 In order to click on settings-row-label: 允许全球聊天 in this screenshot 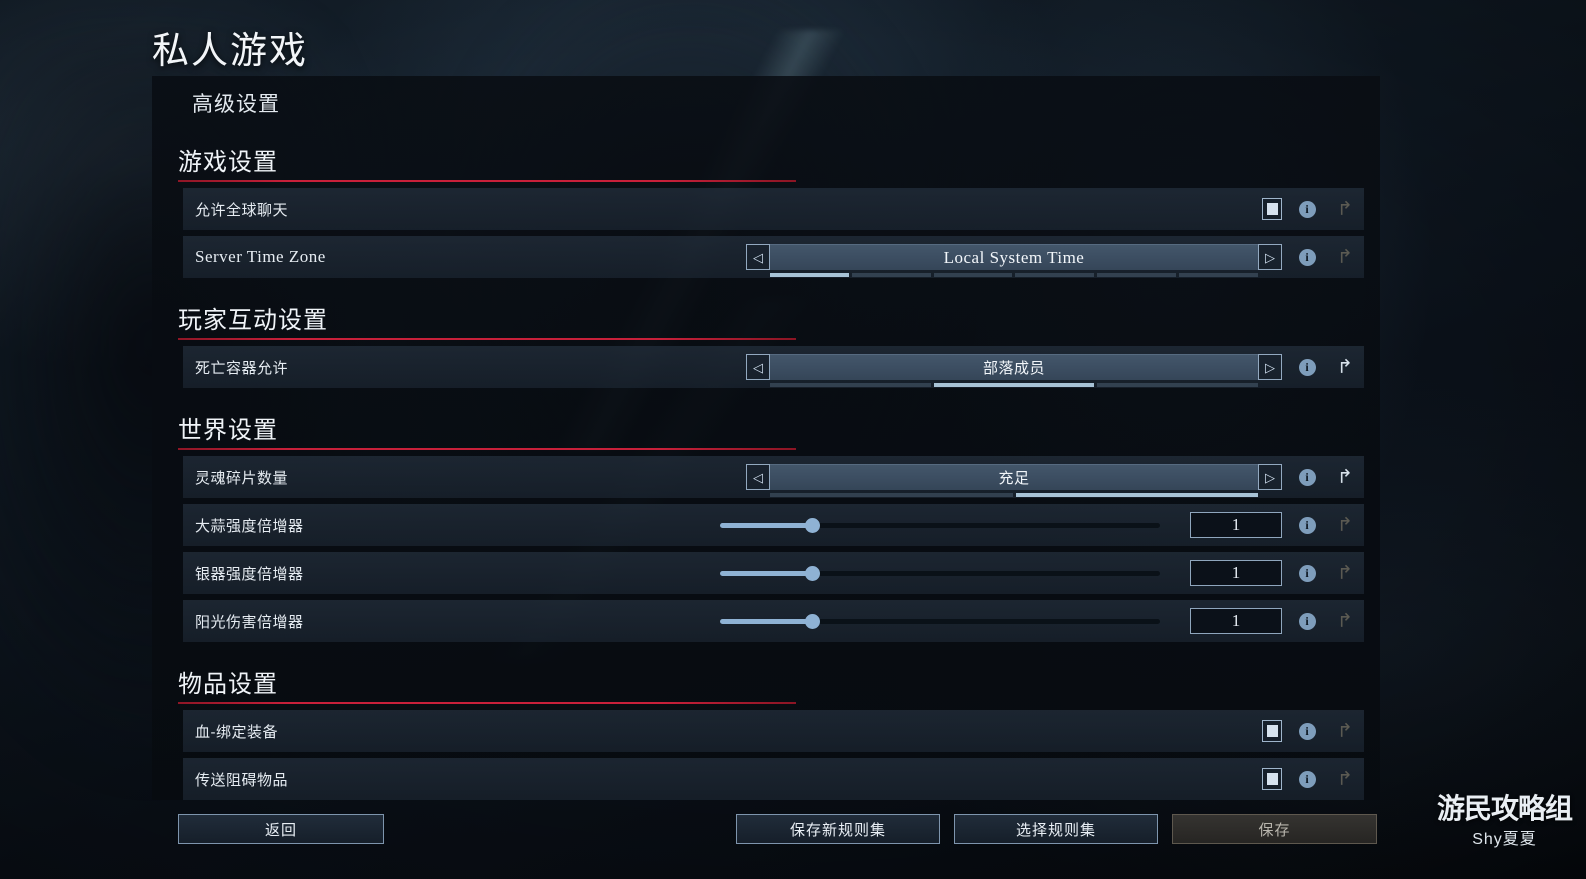, I will do `click(242, 210)`.